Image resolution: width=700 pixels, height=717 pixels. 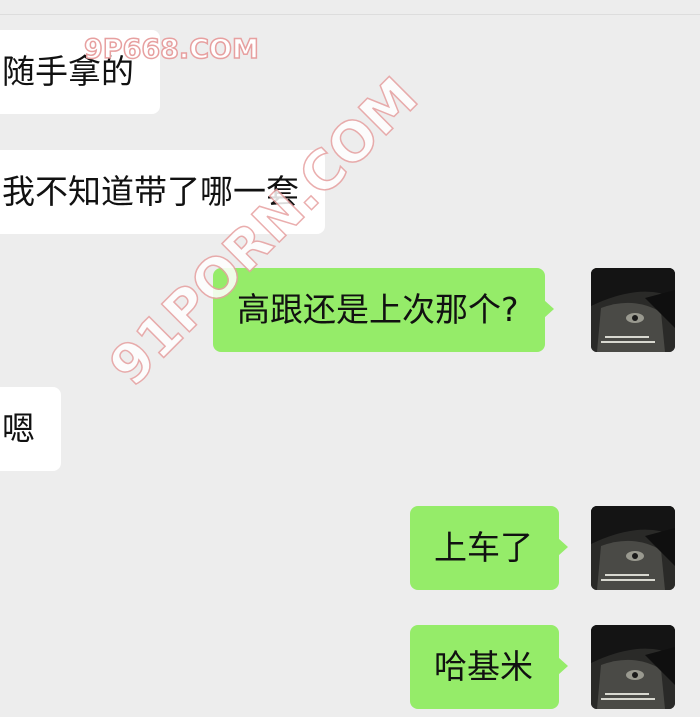 I want to click on outgoing-message-bubble: 上车了, so click(x=489, y=548).